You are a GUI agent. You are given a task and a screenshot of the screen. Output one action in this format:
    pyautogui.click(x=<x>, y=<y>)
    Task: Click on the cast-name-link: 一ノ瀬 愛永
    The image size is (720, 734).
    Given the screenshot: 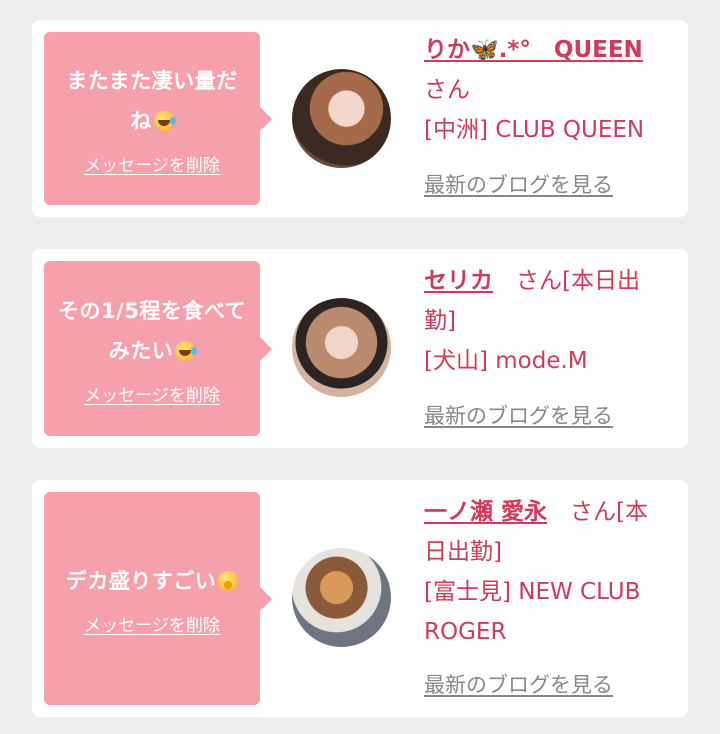 What is the action you would take?
    pyautogui.click(x=485, y=512)
    